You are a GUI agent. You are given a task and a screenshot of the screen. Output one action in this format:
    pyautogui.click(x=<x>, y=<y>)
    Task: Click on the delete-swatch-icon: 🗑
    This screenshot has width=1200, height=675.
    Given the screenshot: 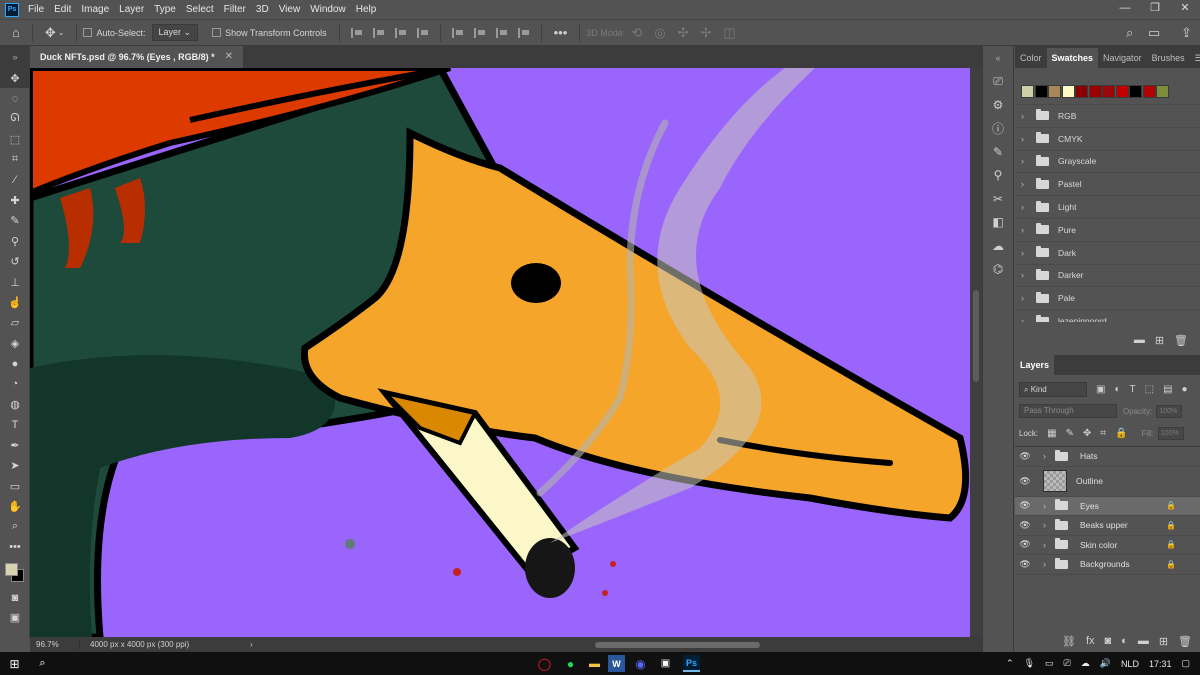 What is the action you would take?
    pyautogui.click(x=1181, y=340)
    